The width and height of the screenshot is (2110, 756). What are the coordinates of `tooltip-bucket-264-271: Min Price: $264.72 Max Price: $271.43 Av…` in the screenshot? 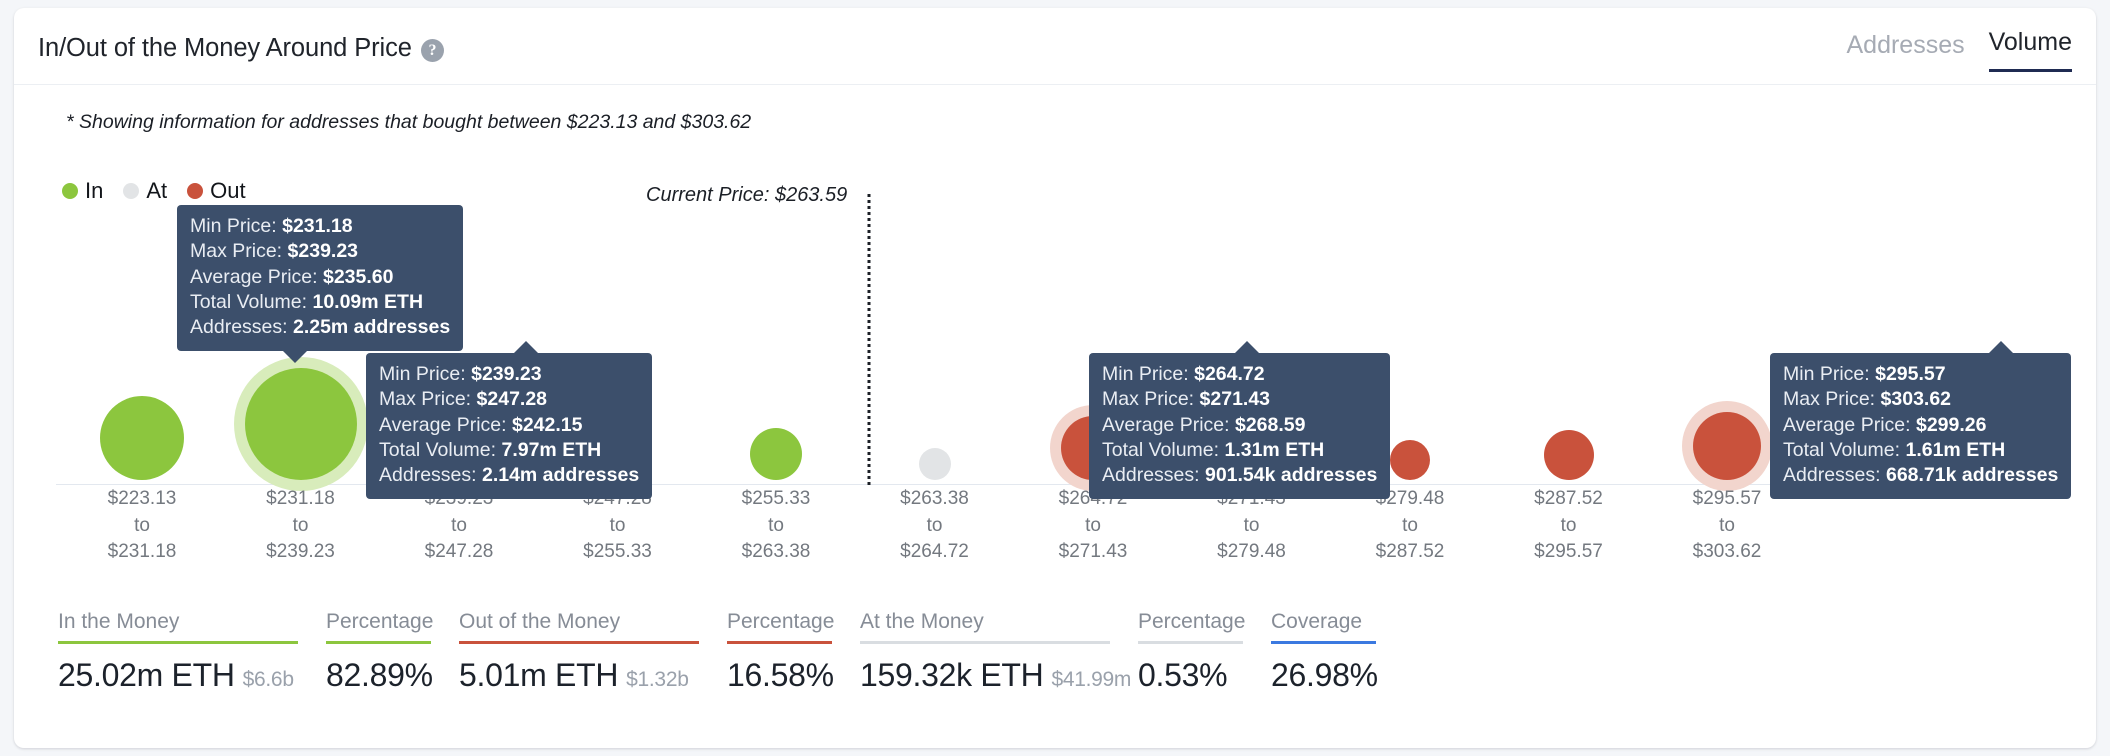 It's located at (1240, 420).